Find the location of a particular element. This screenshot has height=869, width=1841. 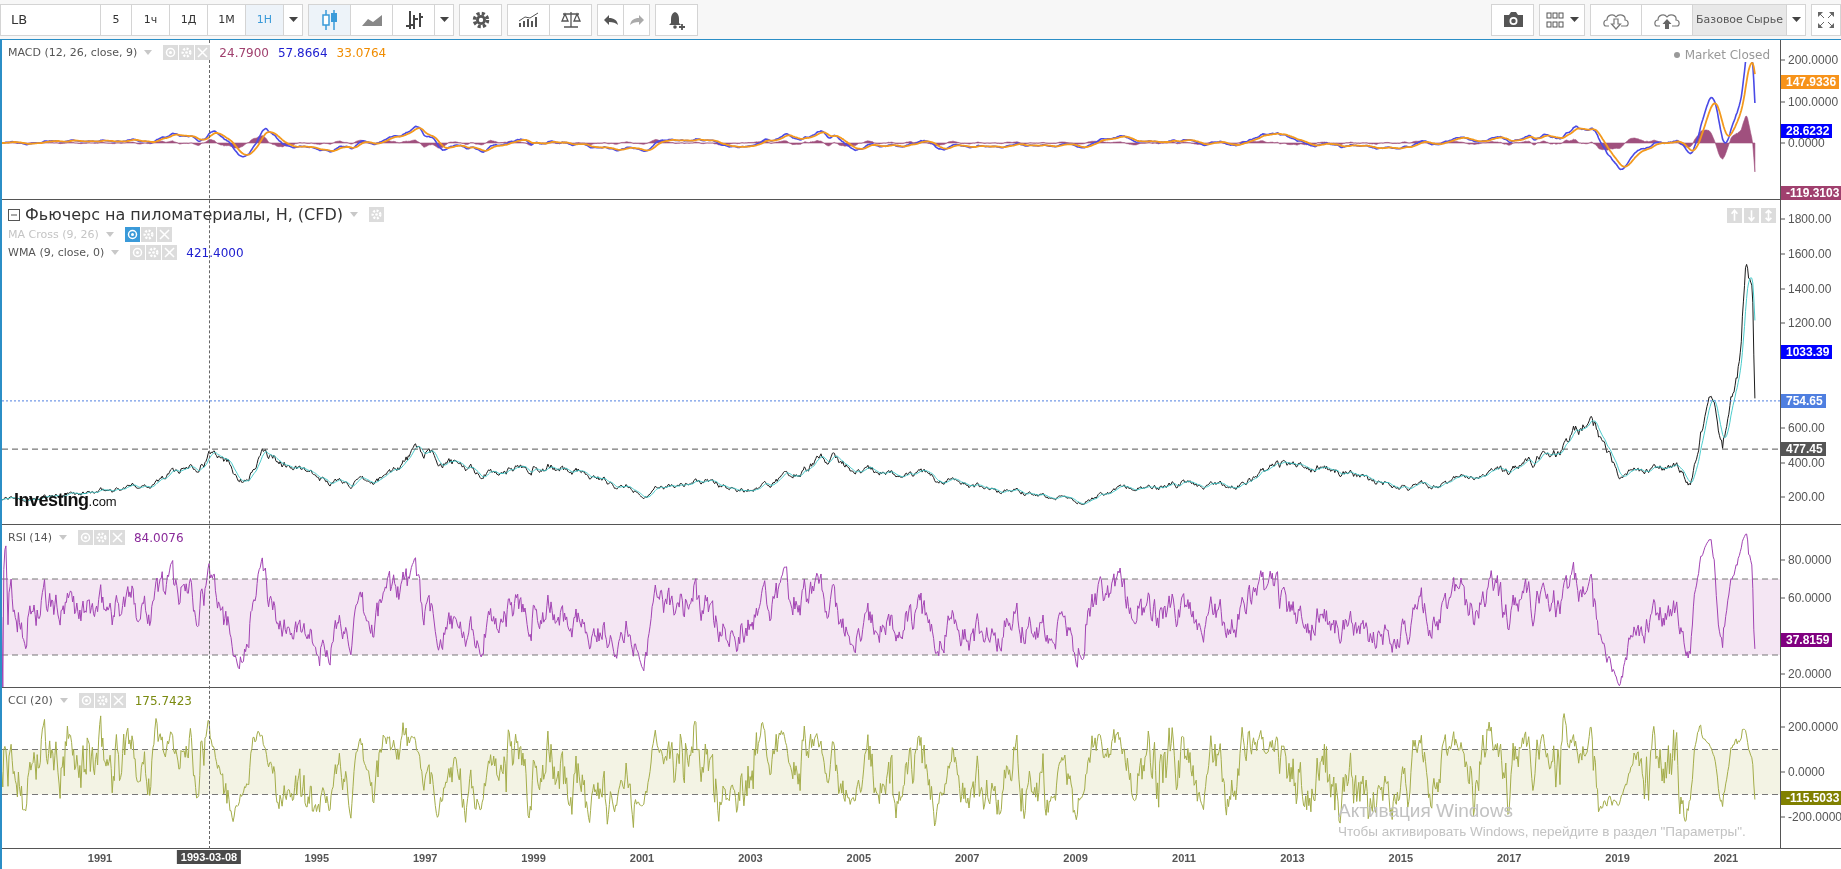

undo-icon is located at coordinates (610, 19).